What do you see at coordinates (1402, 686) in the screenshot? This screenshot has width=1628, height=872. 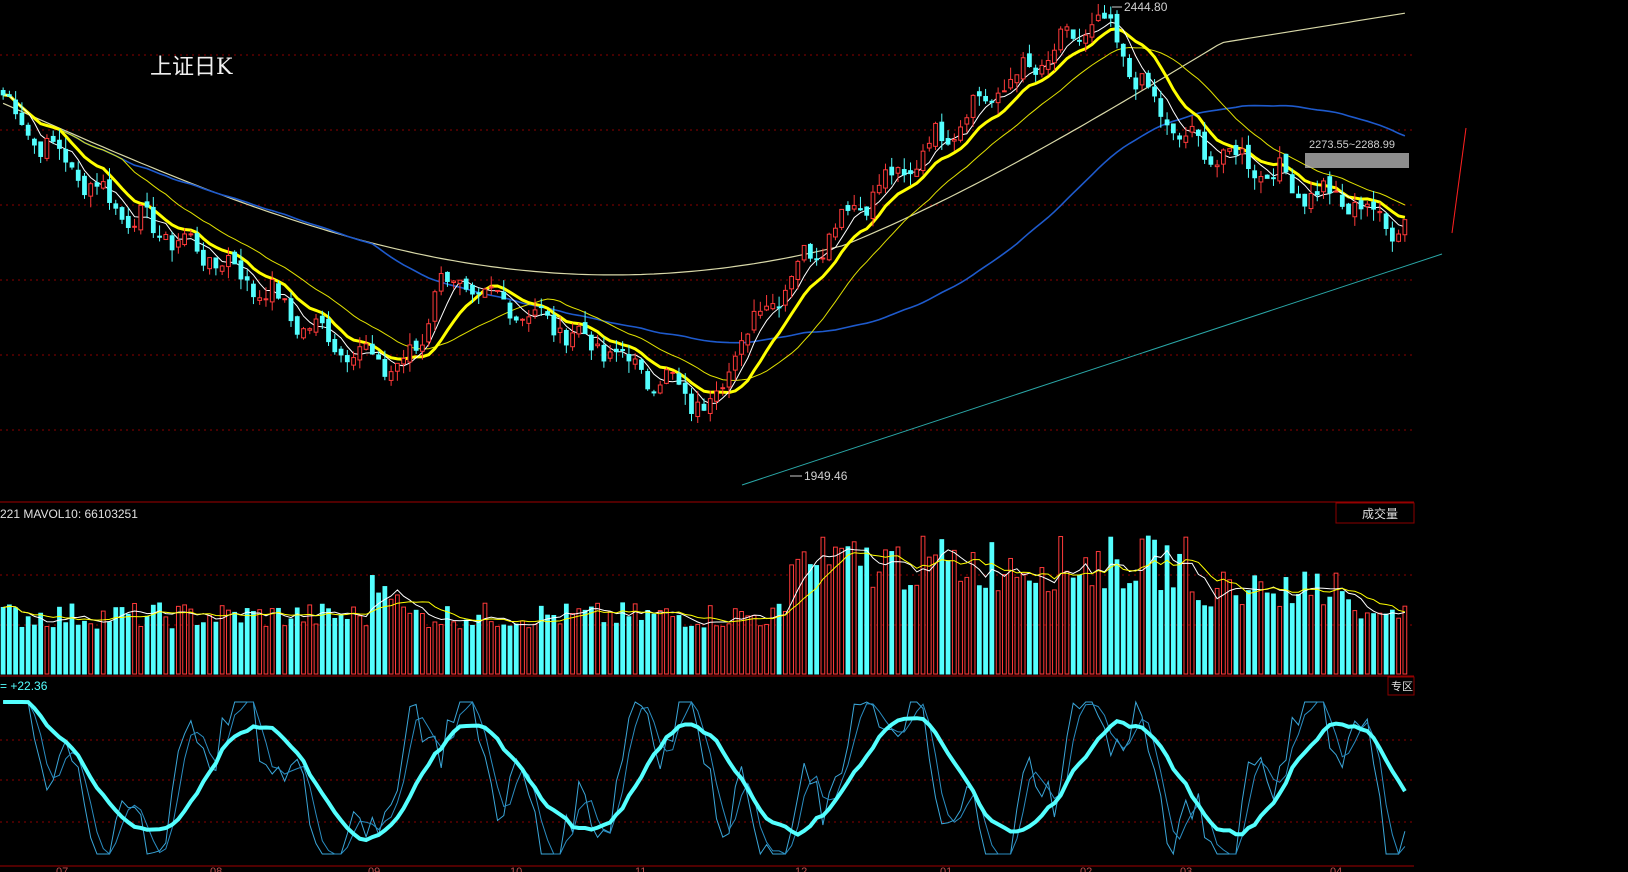 I see `indicator-tag-text: 专区` at bounding box center [1402, 686].